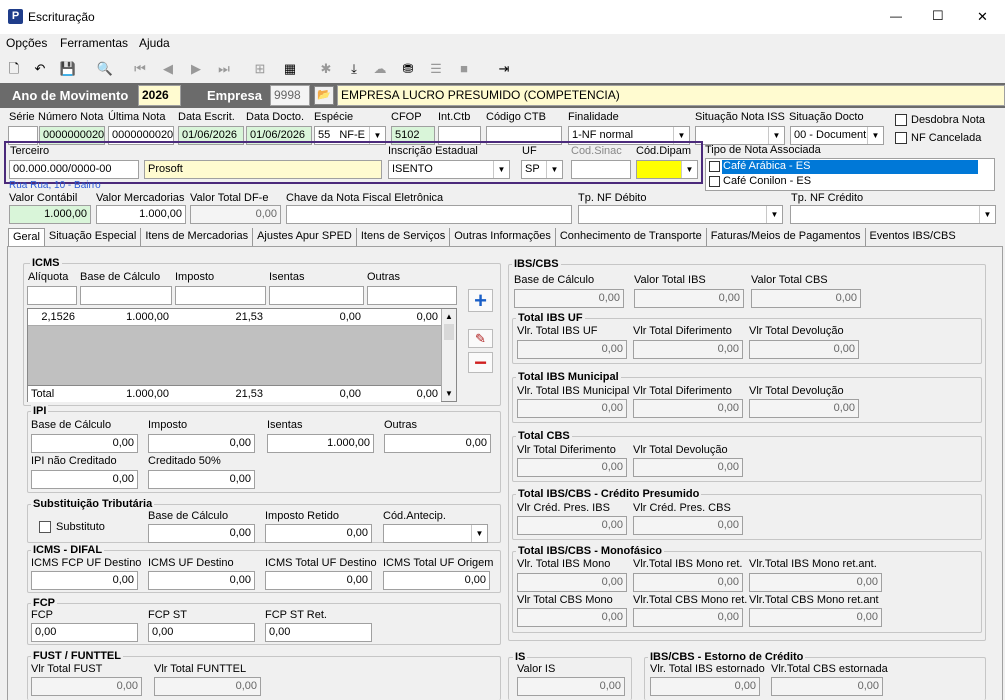  Describe the element at coordinates (449, 316) in the screenshot. I see `scroll-up-icon: ▲` at that location.